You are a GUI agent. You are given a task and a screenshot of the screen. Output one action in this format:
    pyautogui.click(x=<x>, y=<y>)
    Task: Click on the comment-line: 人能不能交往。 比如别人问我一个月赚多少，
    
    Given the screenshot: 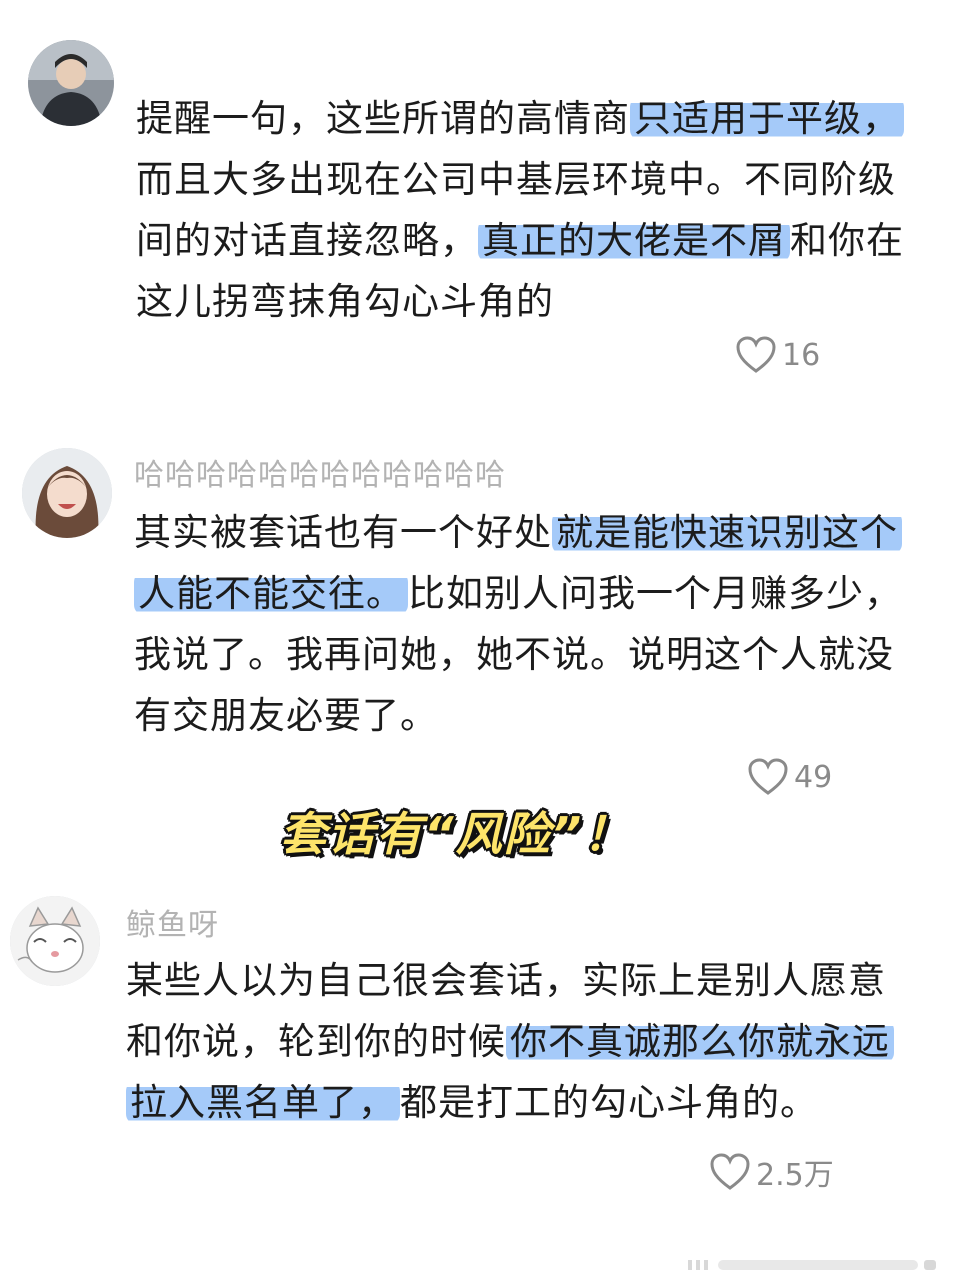 What is the action you would take?
    pyautogui.click(x=518, y=593)
    